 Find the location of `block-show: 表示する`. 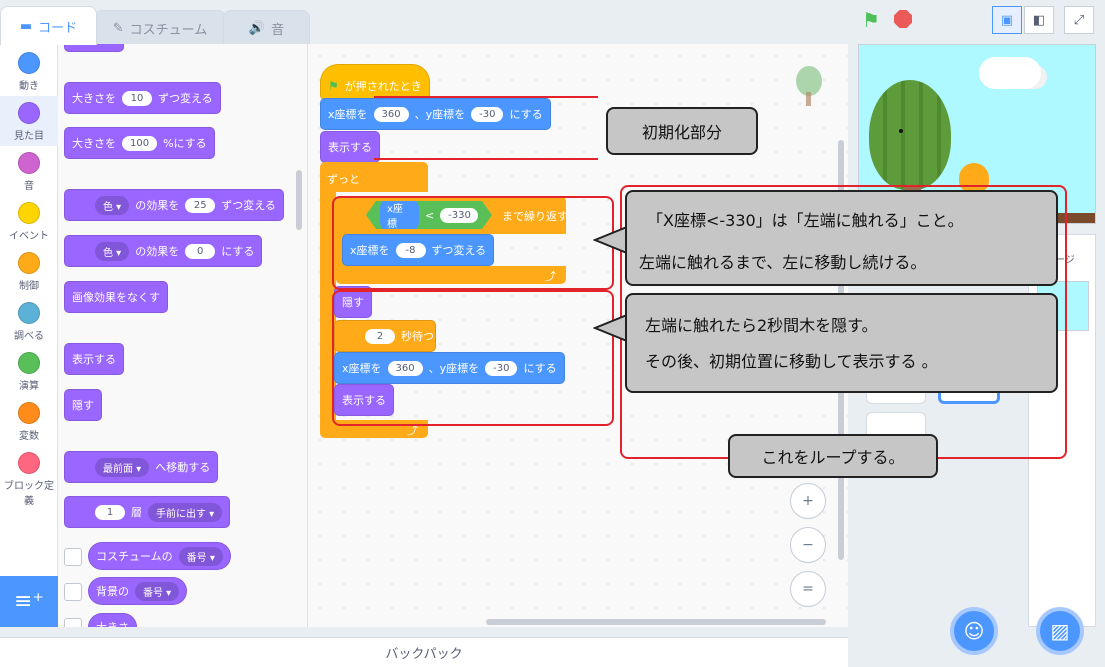

block-show: 表示する is located at coordinates (350, 147).